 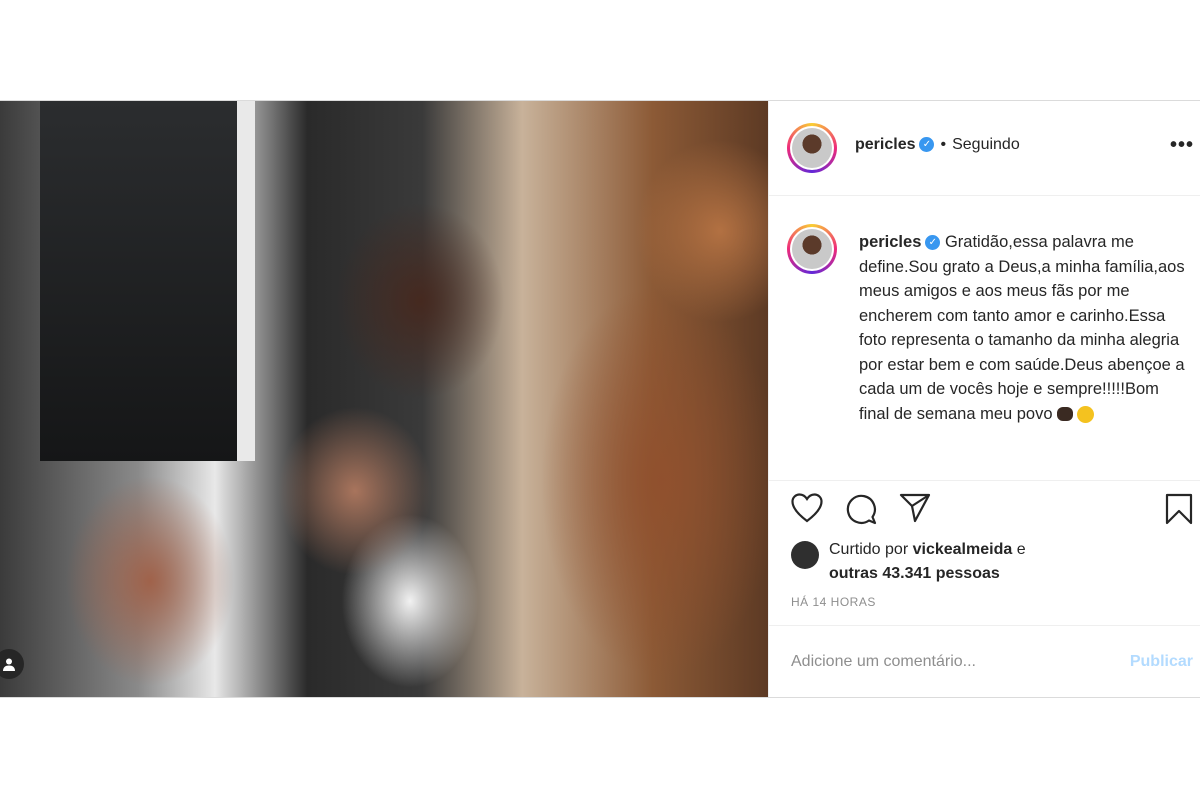 I want to click on bookmark-icon, so click(x=1179, y=511).